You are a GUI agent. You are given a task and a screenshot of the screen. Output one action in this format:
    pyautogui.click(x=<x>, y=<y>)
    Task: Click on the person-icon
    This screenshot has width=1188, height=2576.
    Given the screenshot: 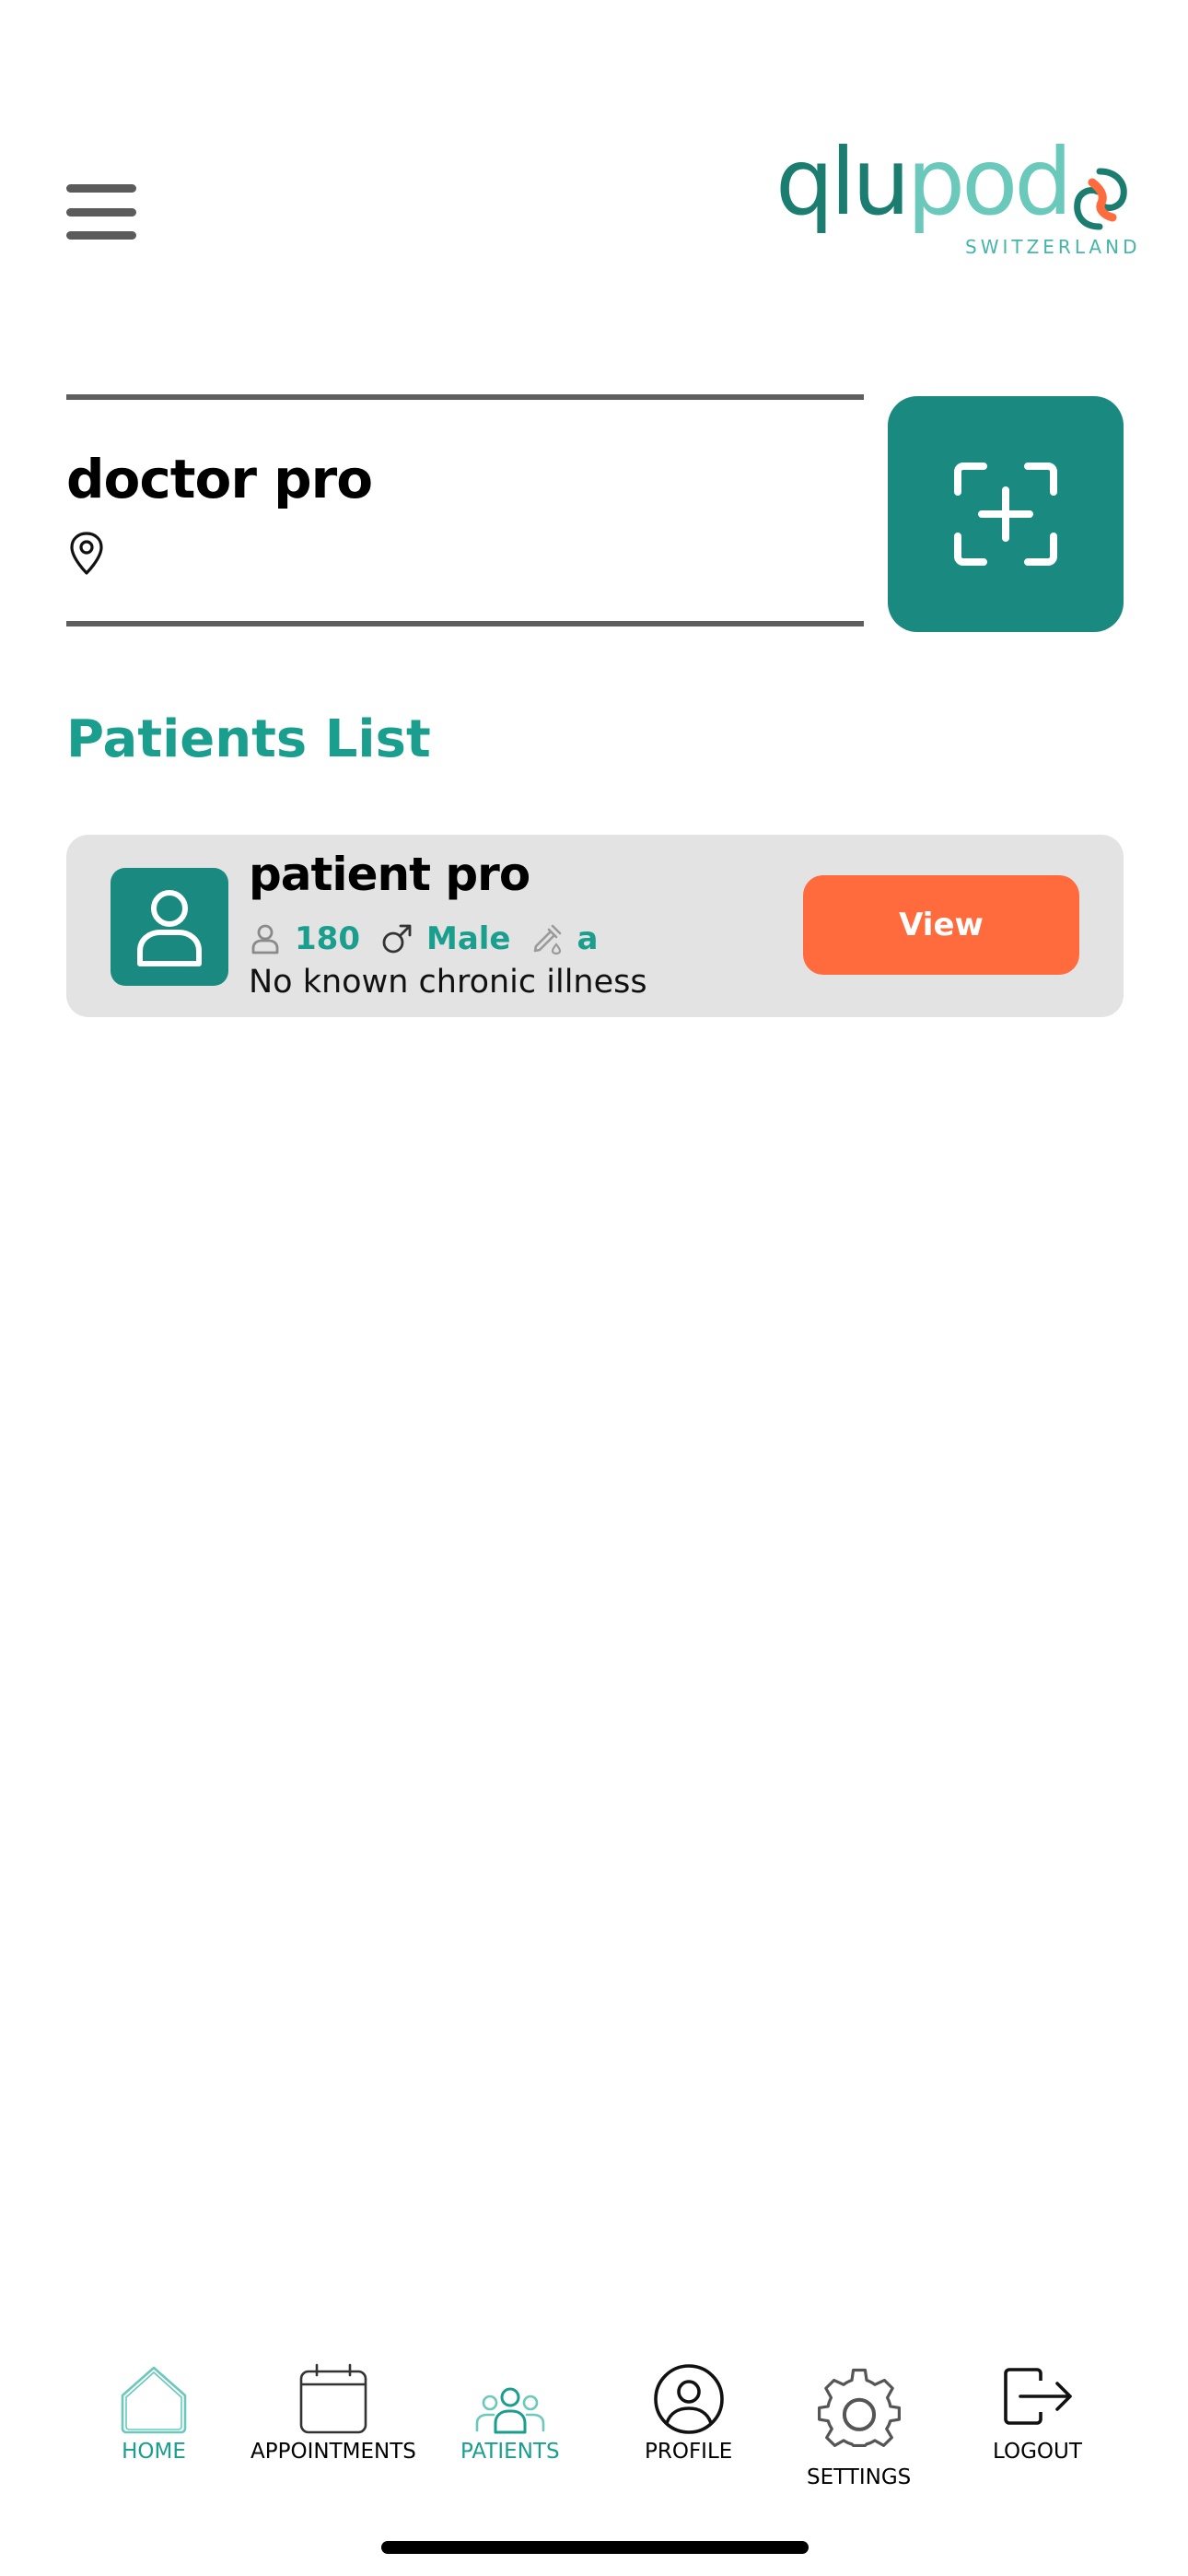 What is the action you would take?
    pyautogui.click(x=169, y=928)
    